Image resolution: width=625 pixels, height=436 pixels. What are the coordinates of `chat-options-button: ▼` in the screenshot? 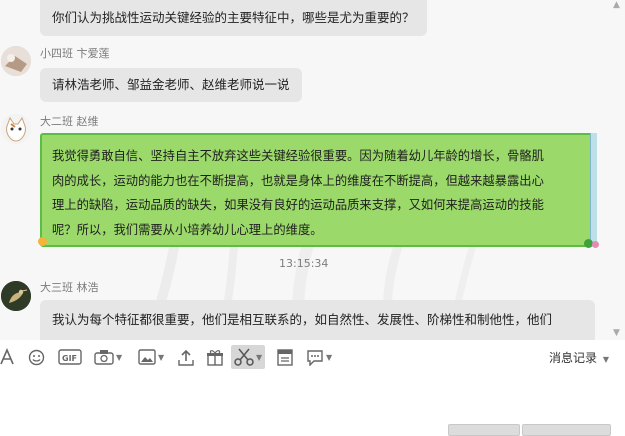 It's located at (319, 357).